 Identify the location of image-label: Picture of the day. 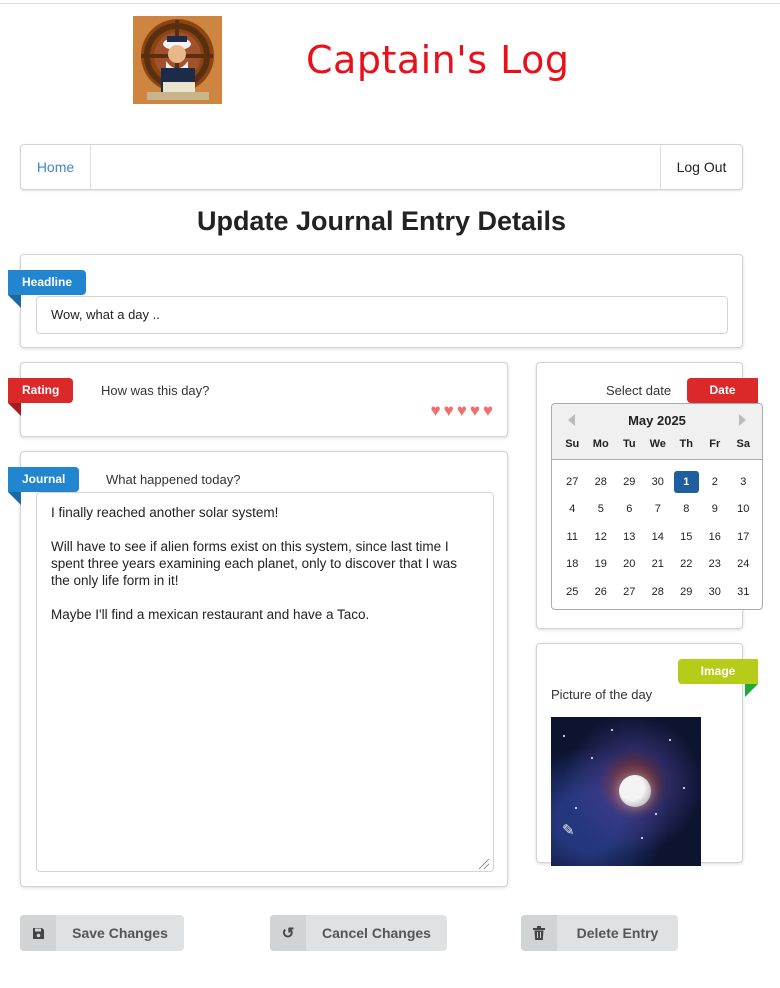
(602, 694).